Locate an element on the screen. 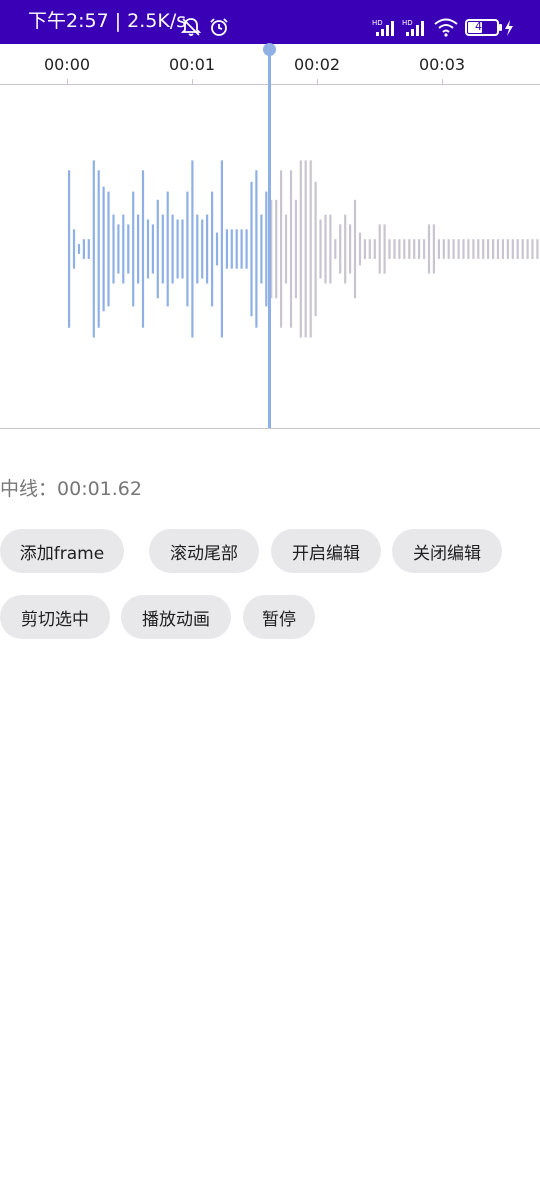 The width and height of the screenshot is (540, 1200). battery-level: 48 is located at coordinates (482, 26).